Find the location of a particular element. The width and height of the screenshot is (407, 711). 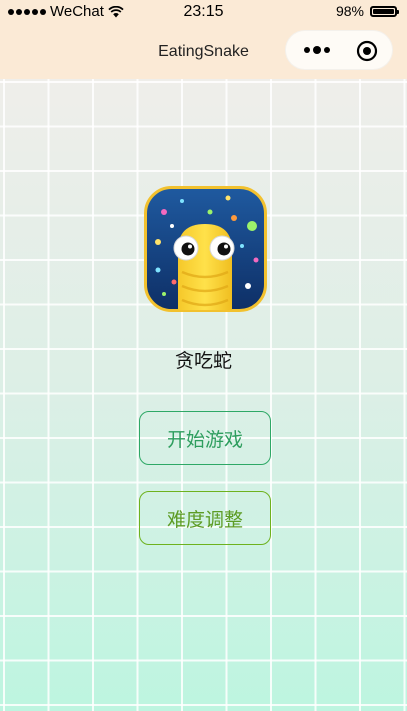

battery-icon is located at coordinates (384, 11).